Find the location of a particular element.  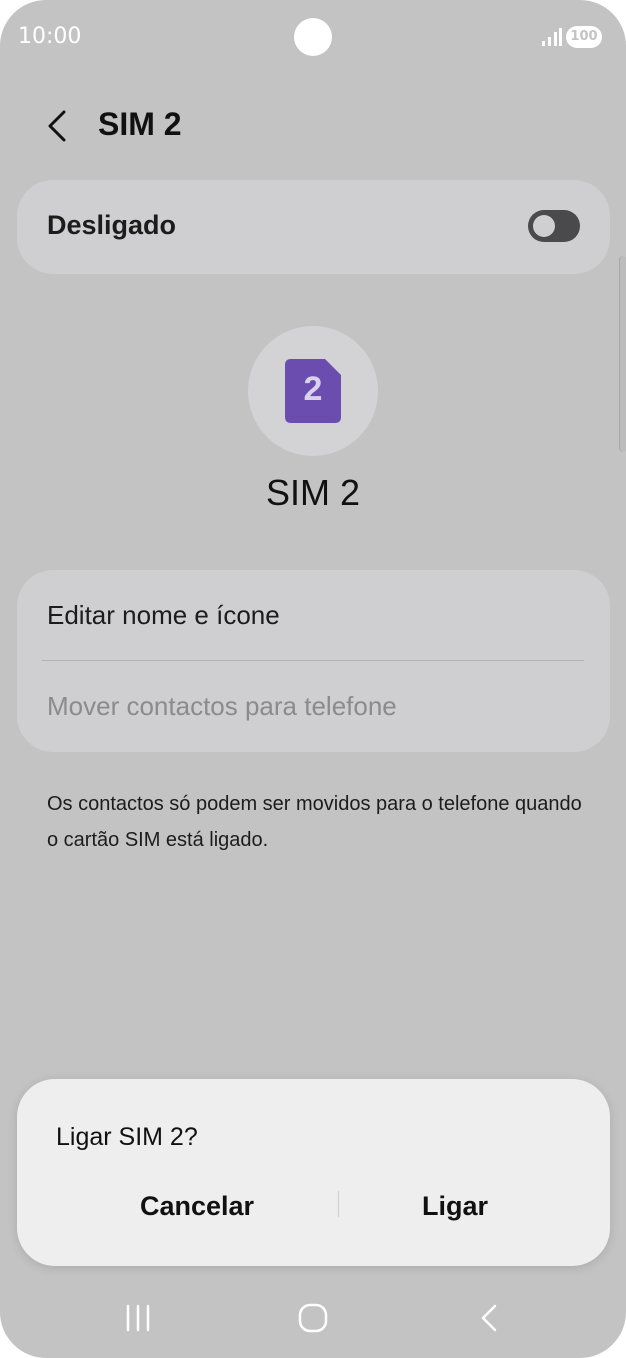

sim-digit: 2 is located at coordinates (313, 389).